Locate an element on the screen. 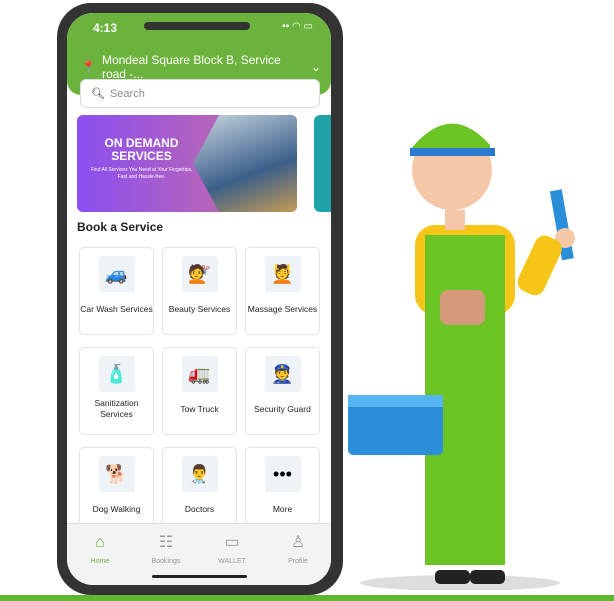  nav-label: Bookings is located at coordinates (166, 561).